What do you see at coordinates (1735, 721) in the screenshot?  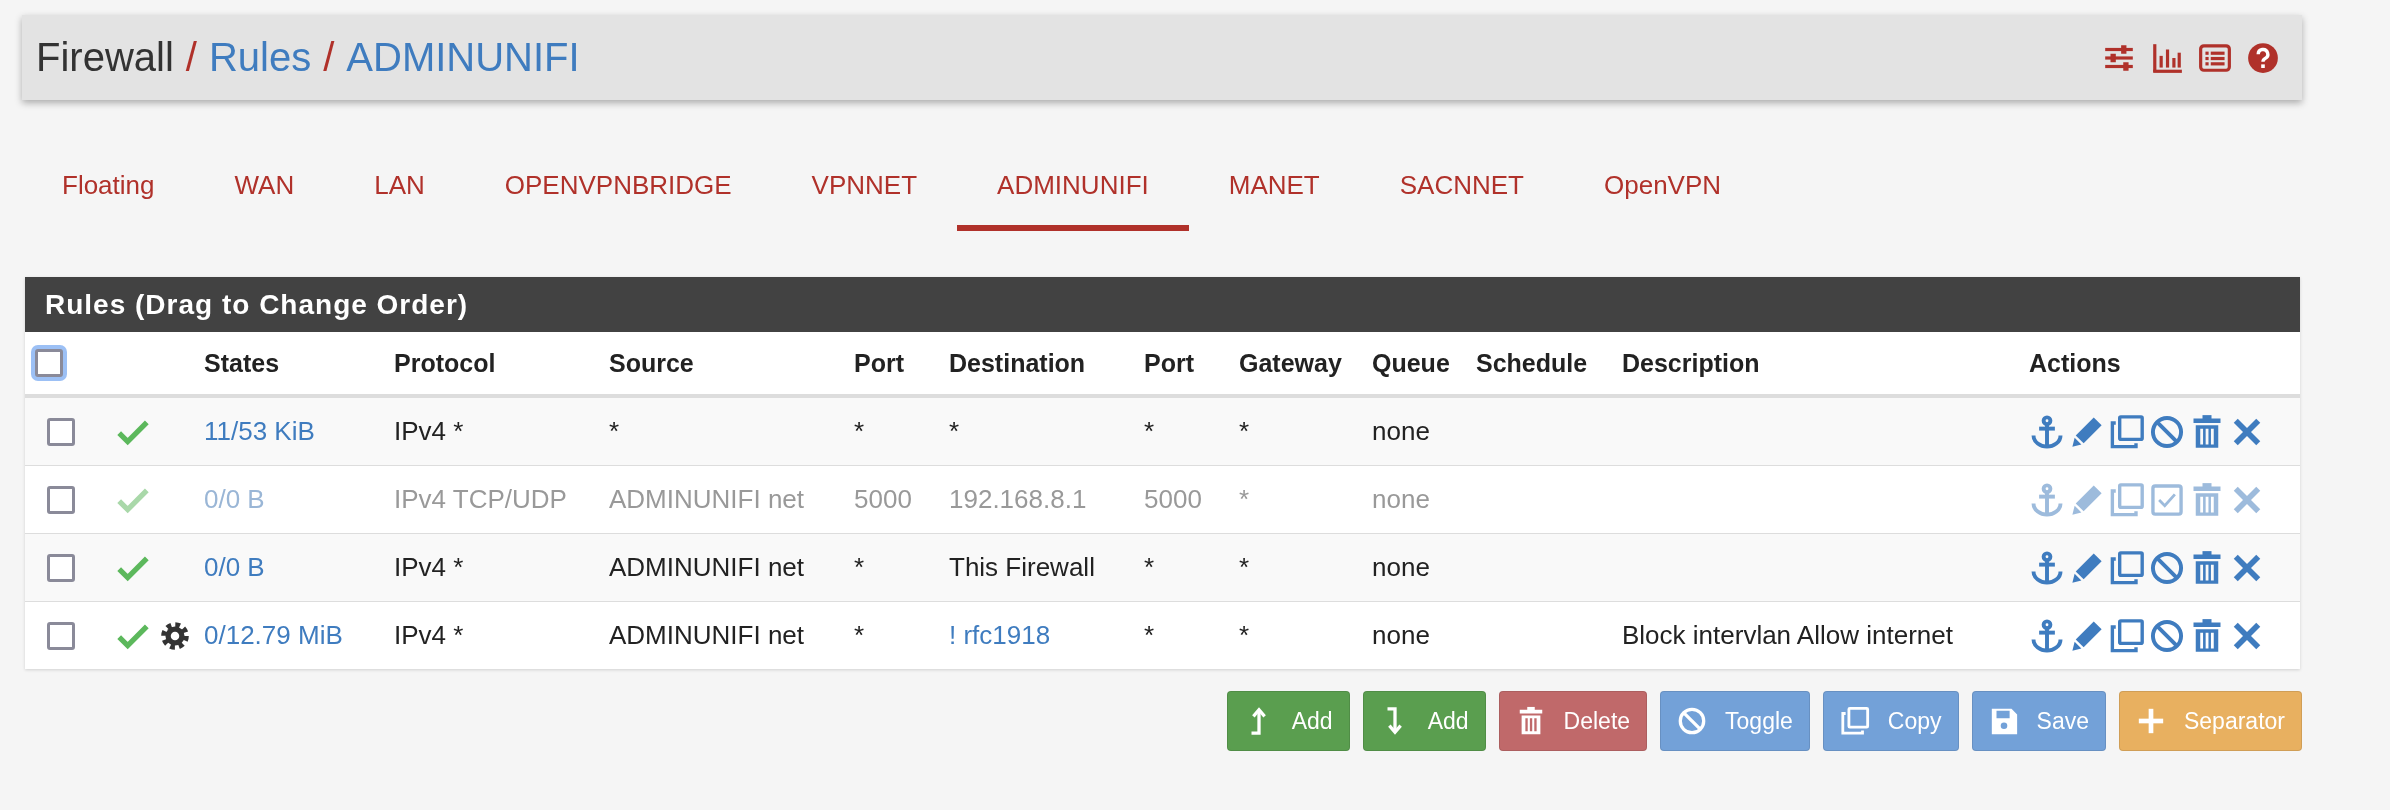 I see `toggle-button: Toggle` at bounding box center [1735, 721].